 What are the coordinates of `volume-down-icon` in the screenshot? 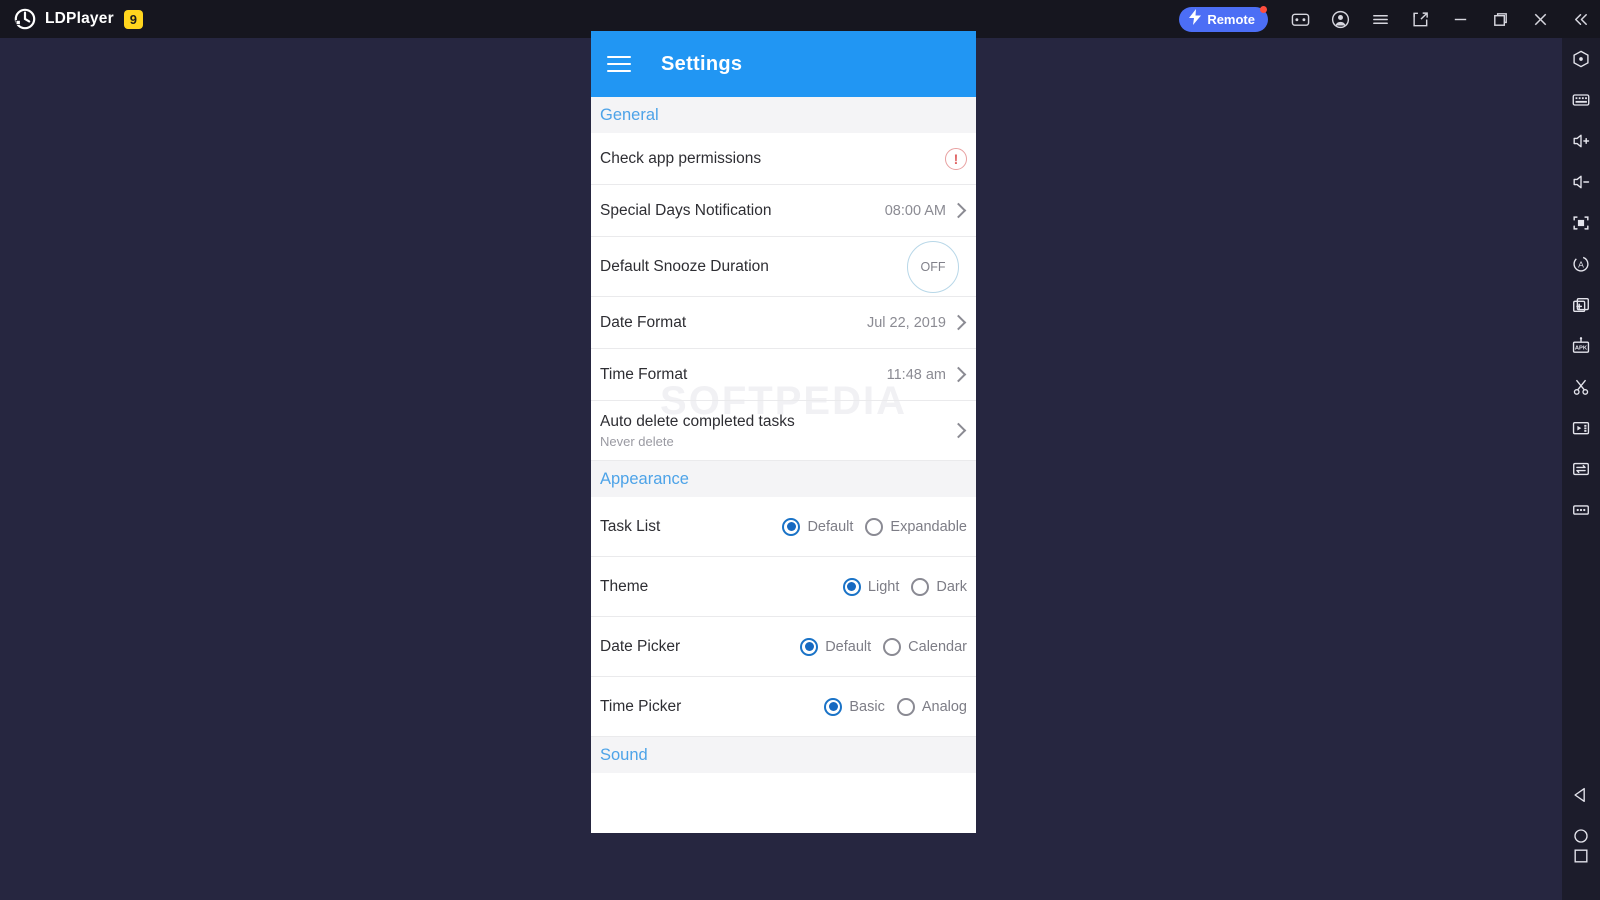 It's located at (1581, 181).